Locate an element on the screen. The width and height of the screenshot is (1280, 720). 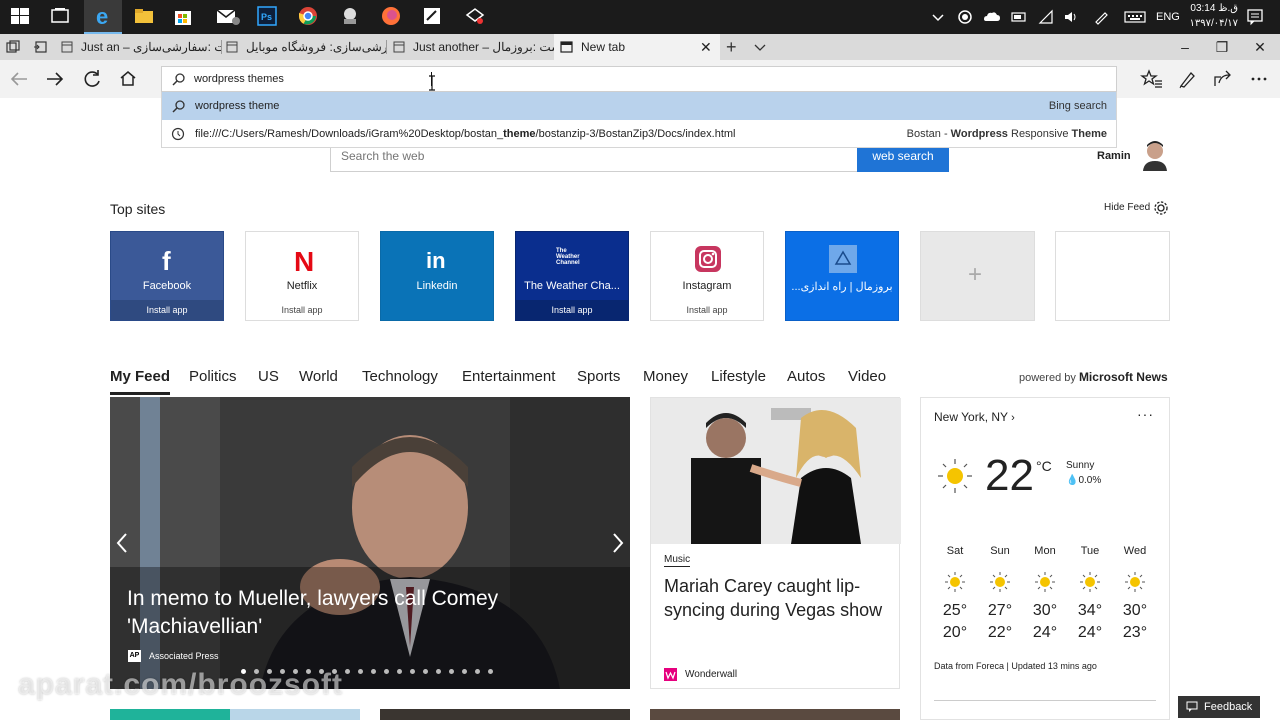
gear-icon is located at coordinates (1161, 208).